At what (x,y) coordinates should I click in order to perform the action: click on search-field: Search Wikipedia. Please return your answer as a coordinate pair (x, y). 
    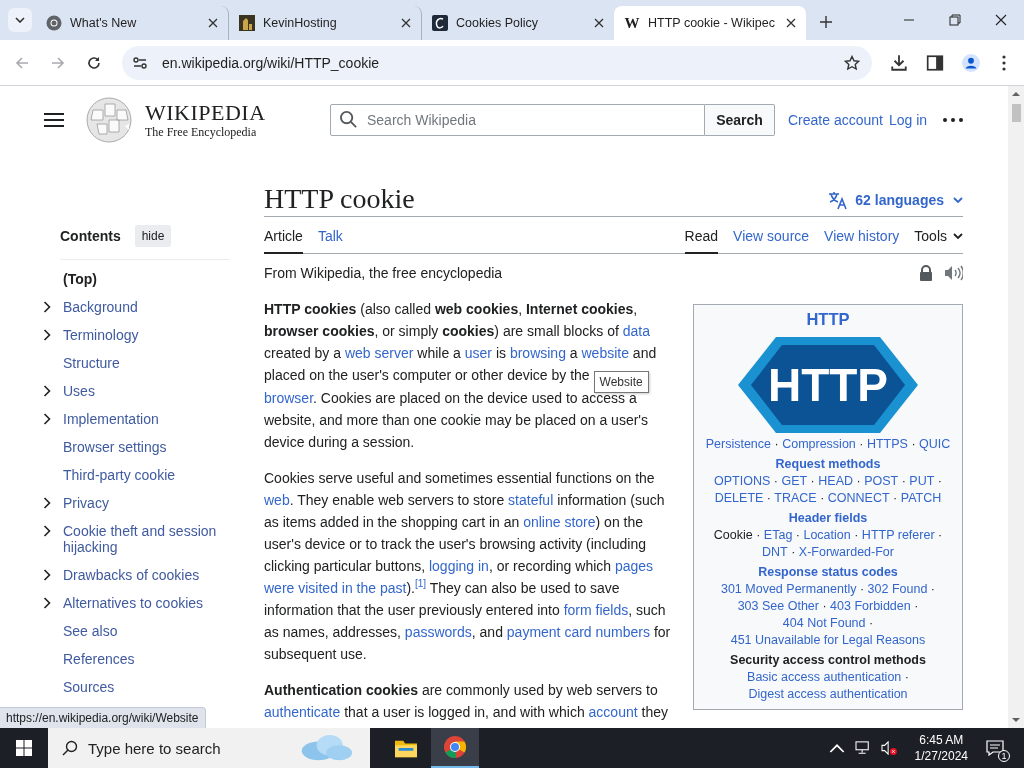
    Looking at the image, I should click on (517, 120).